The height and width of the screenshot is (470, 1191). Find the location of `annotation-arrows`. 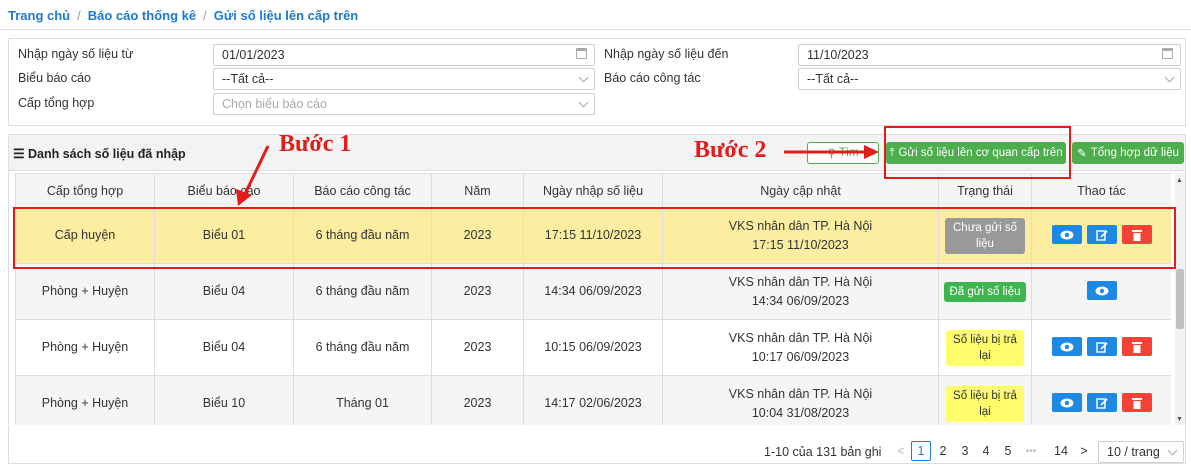

annotation-arrows is located at coordinates (557, 175).